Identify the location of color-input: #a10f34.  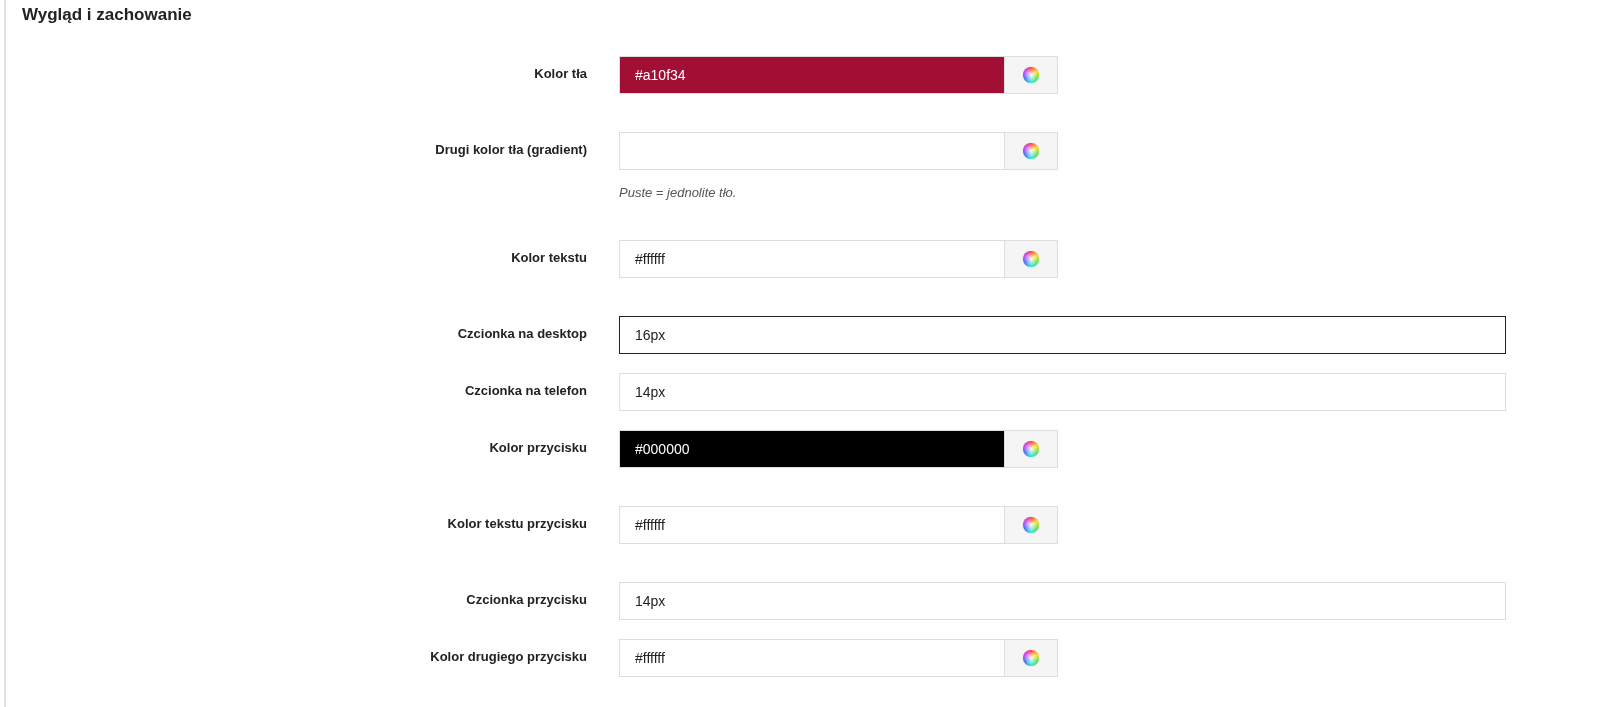
(812, 75).